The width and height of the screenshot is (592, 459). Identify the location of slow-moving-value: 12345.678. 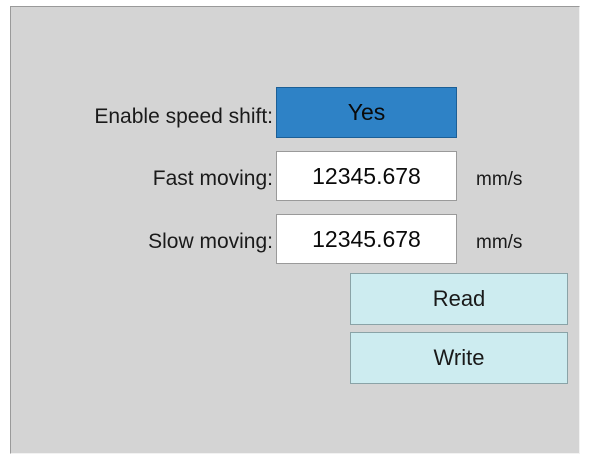
(366, 238).